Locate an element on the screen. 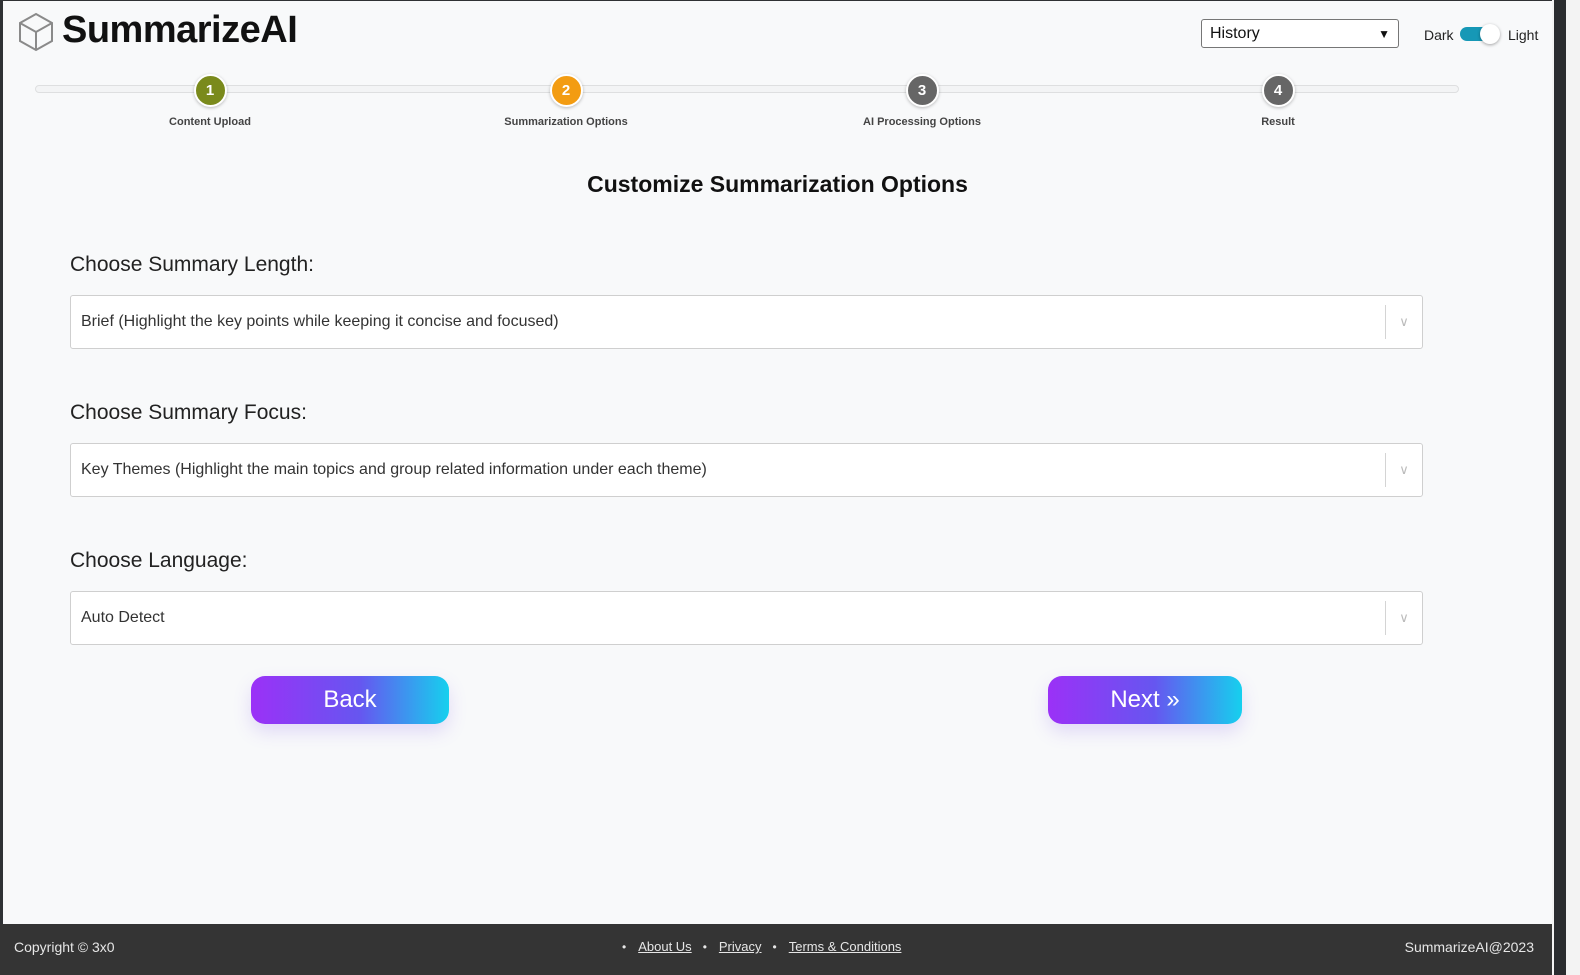 This screenshot has width=1580, height=975. step-content-upload: 1 Content Upload is located at coordinates (210, 101).